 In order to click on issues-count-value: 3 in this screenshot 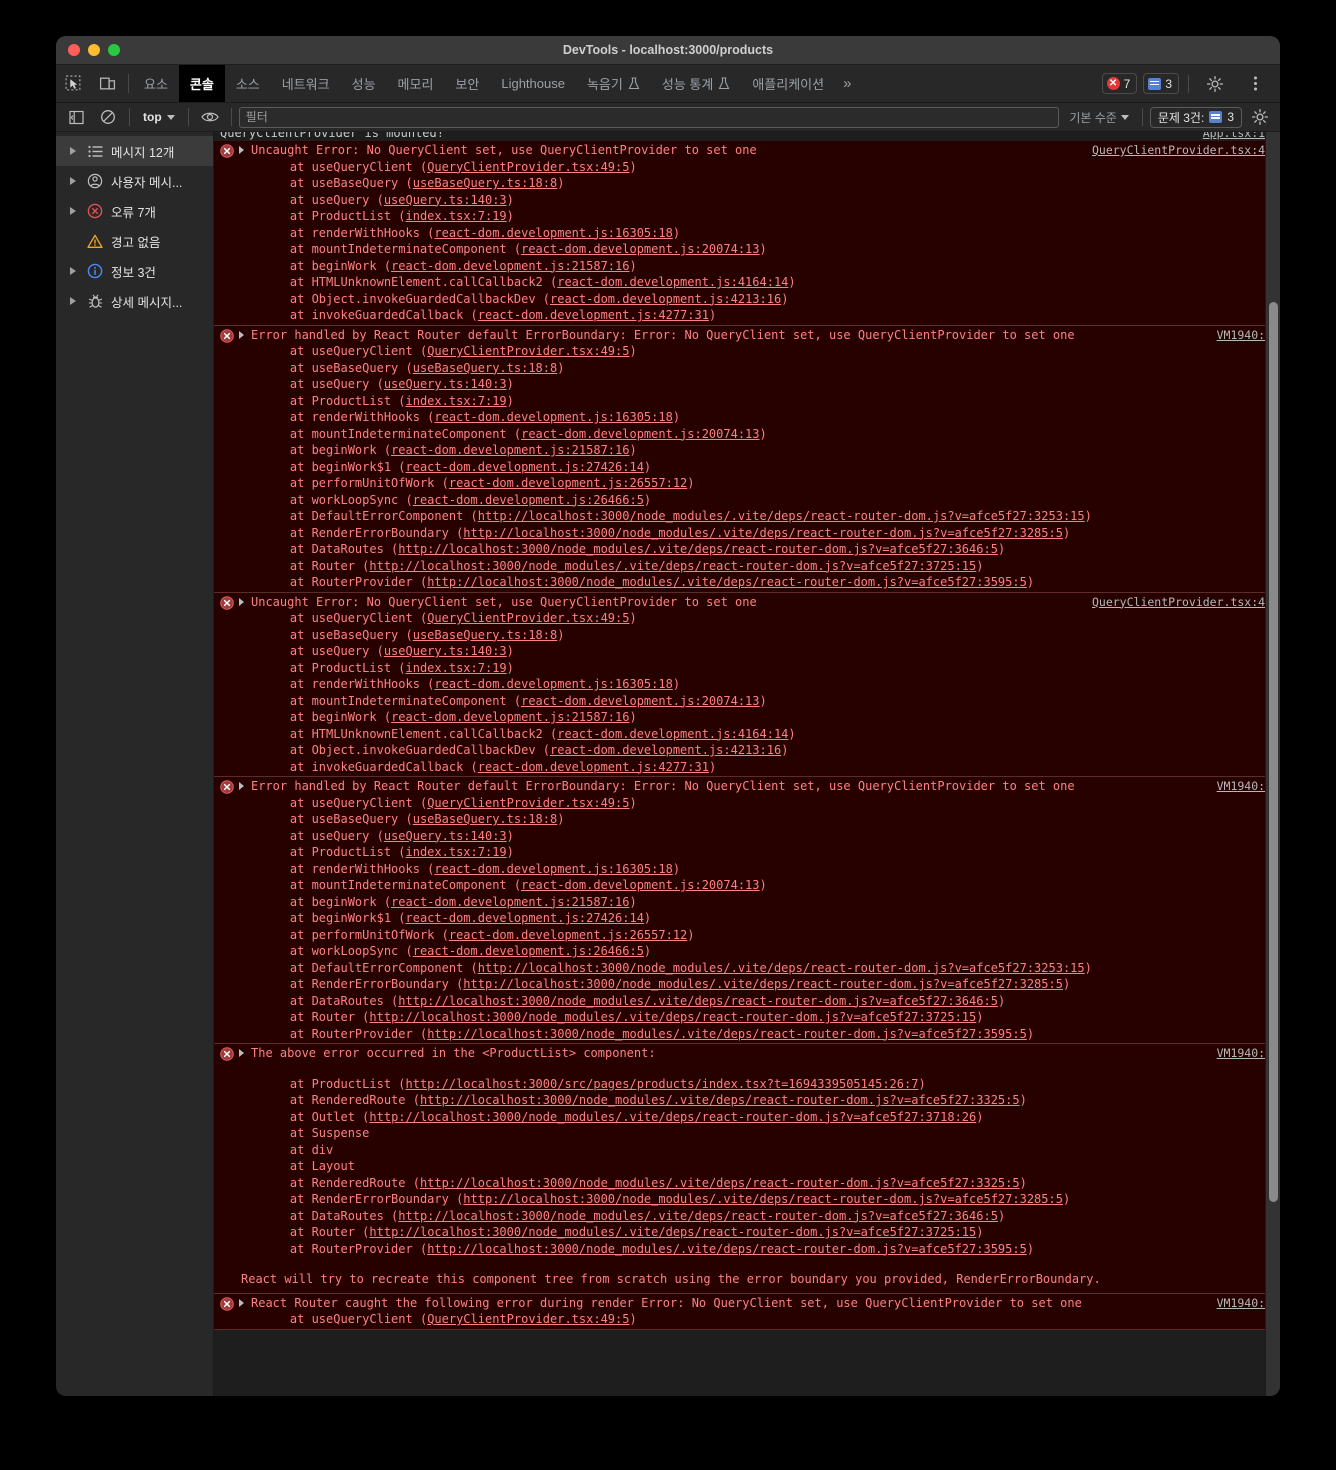, I will do `click(1230, 117)`.